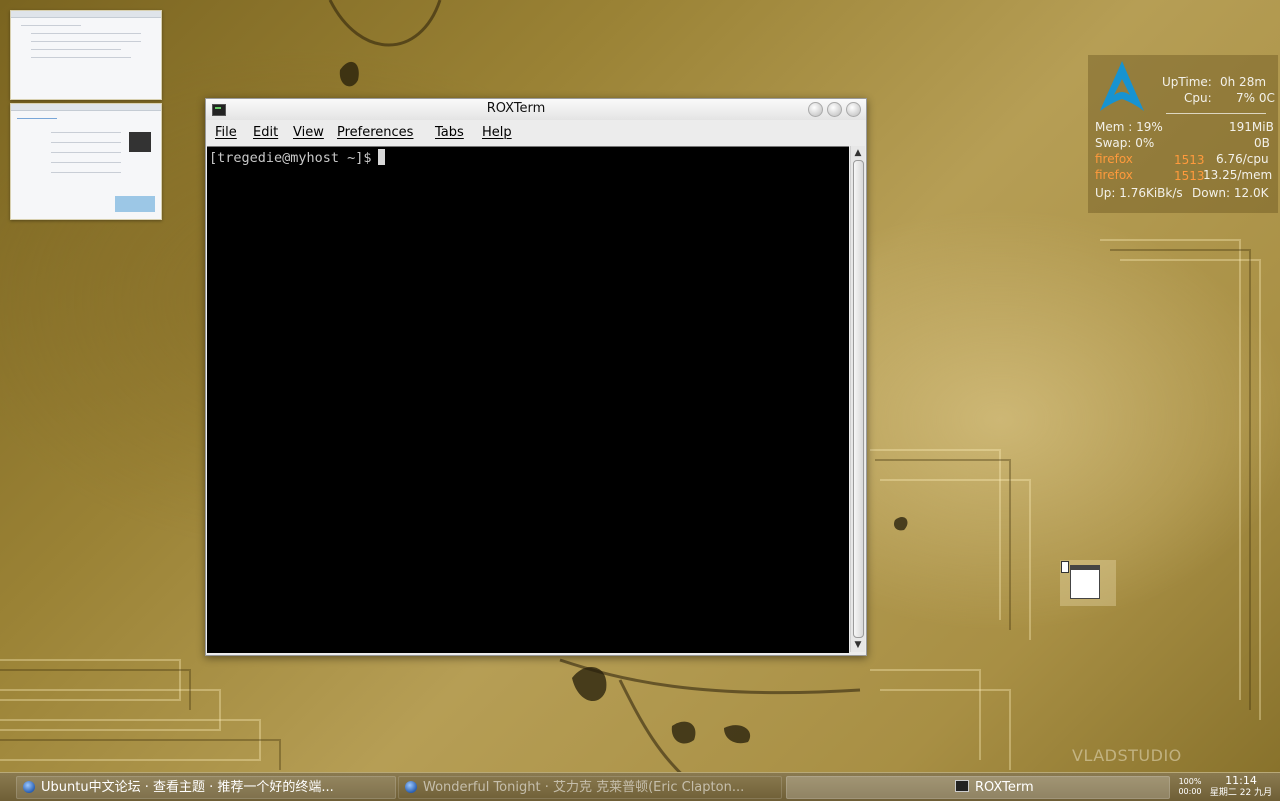 The image size is (1280, 801). What do you see at coordinates (516, 108) in the screenshot?
I see `window-title: ROXTerm` at bounding box center [516, 108].